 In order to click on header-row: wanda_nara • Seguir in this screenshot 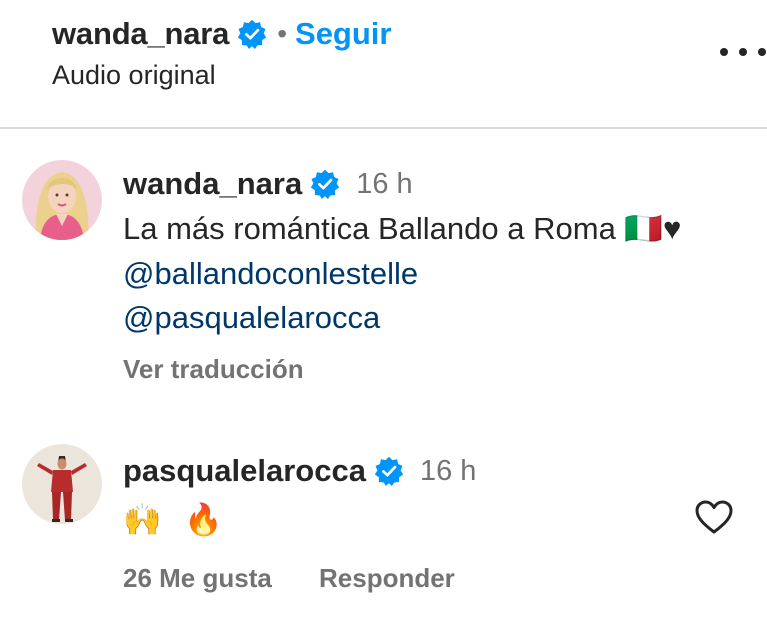, I will do `click(221, 34)`.